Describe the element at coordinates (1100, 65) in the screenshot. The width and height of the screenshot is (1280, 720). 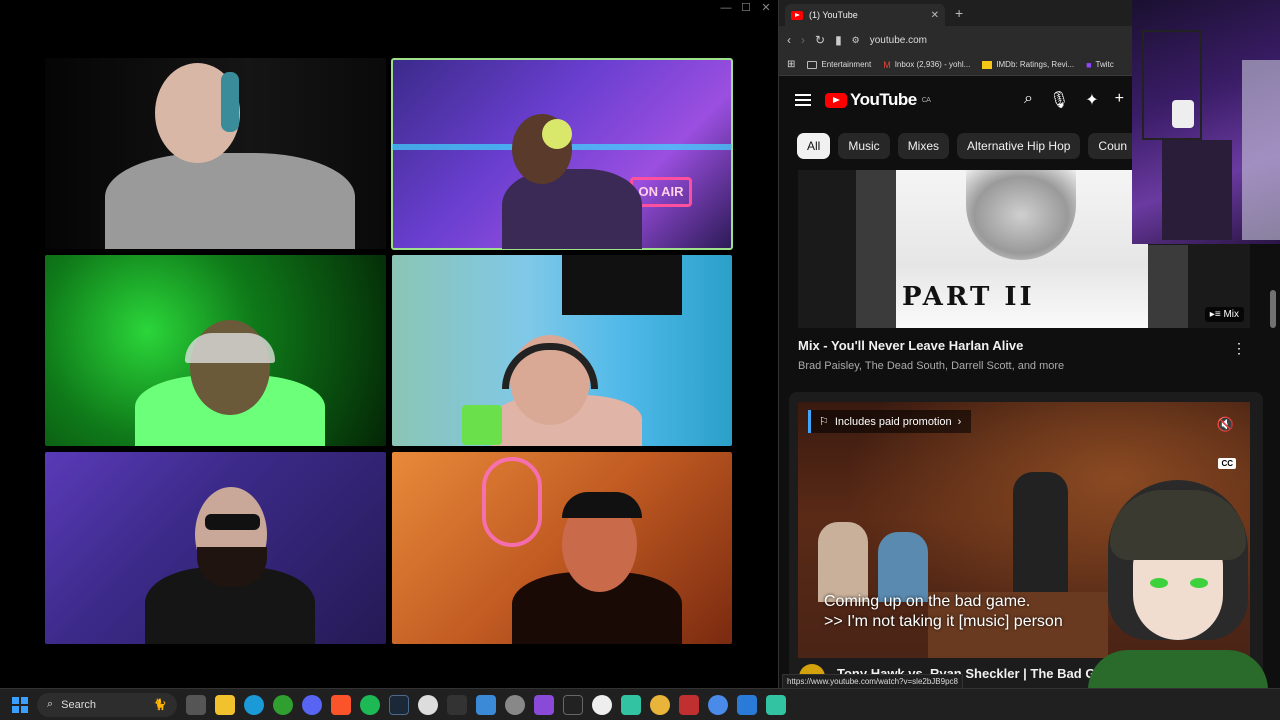
I see `bookmark-twitch: ■ Twitc` at that location.